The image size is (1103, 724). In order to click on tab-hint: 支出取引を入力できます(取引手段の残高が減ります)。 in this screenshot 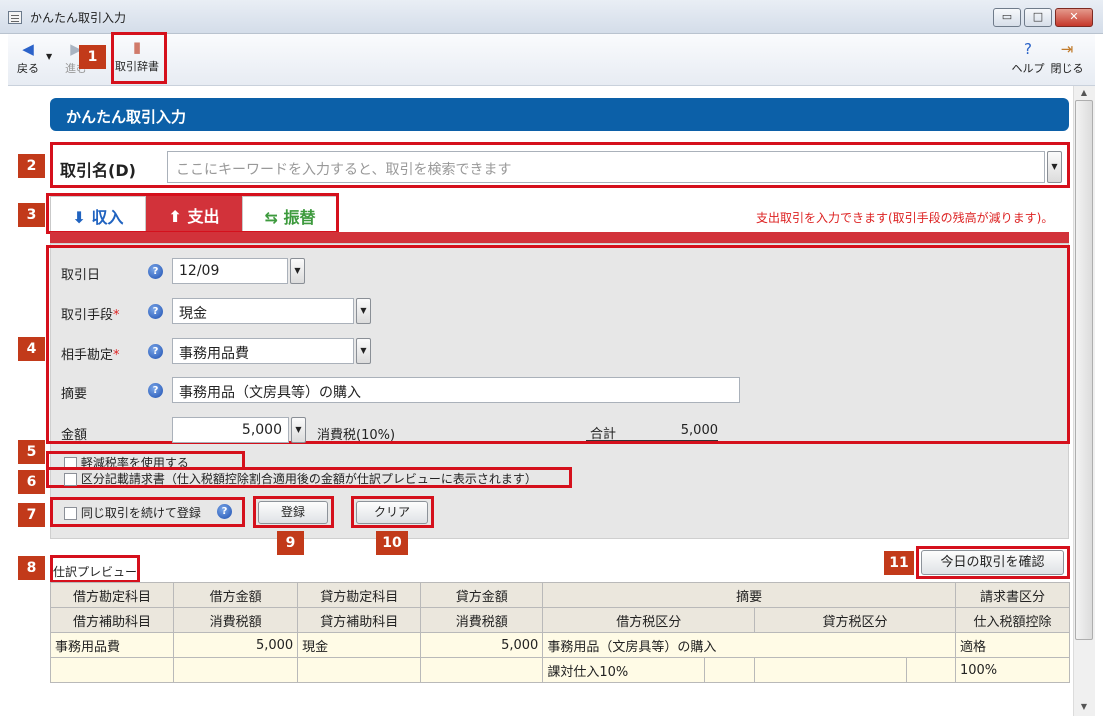, I will do `click(905, 218)`.